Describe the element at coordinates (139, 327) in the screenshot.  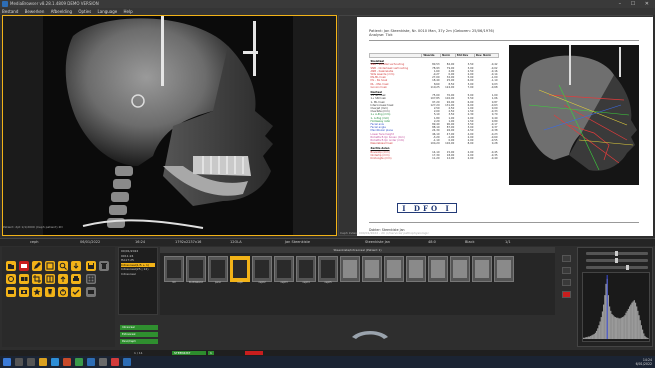
I see `category-intraoraal: Intraoraal` at that location.